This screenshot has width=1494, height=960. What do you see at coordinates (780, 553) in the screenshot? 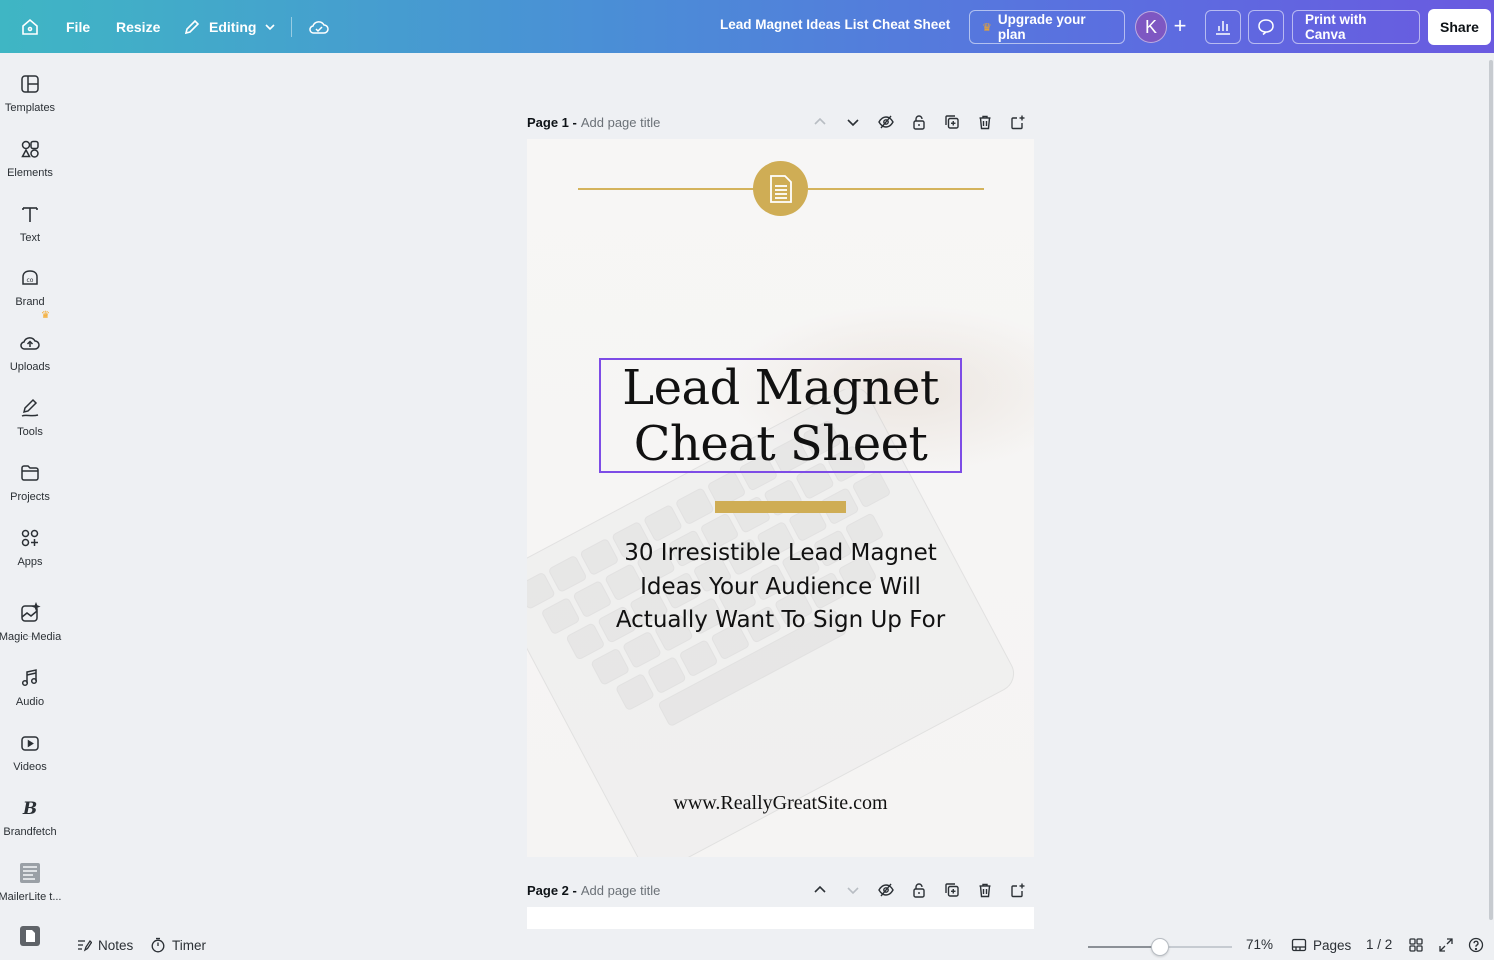
I see `subtitle-line-1: 30 Irresistible Lead Magnet` at bounding box center [780, 553].